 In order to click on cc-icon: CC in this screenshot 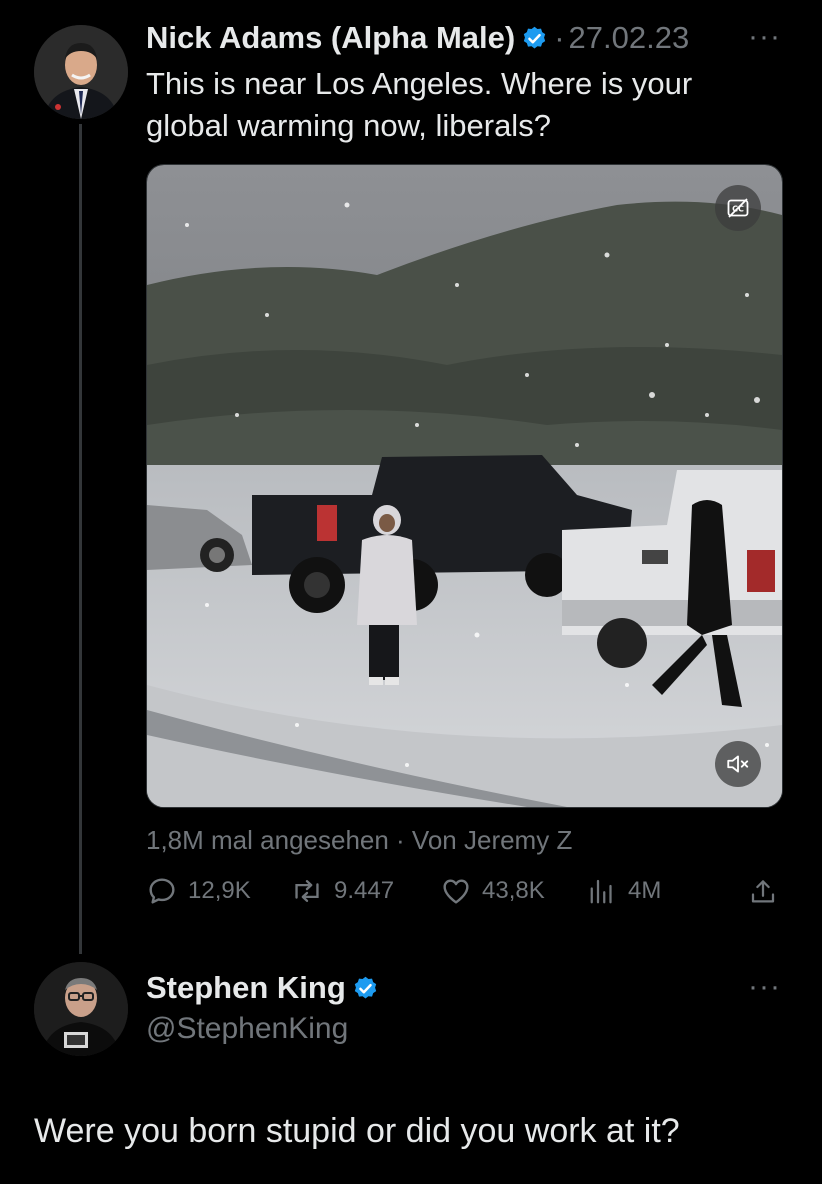, I will do `click(738, 208)`.